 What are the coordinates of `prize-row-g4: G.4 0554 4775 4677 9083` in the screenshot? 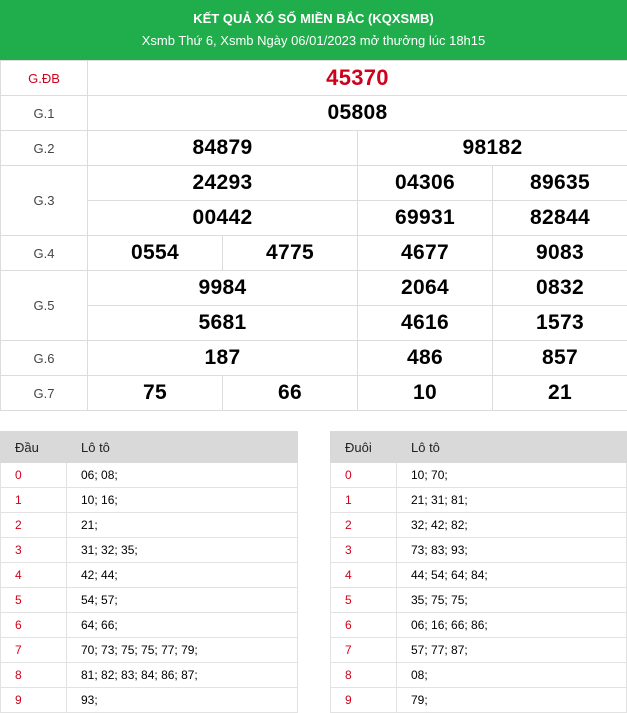 It's located at (314, 253).